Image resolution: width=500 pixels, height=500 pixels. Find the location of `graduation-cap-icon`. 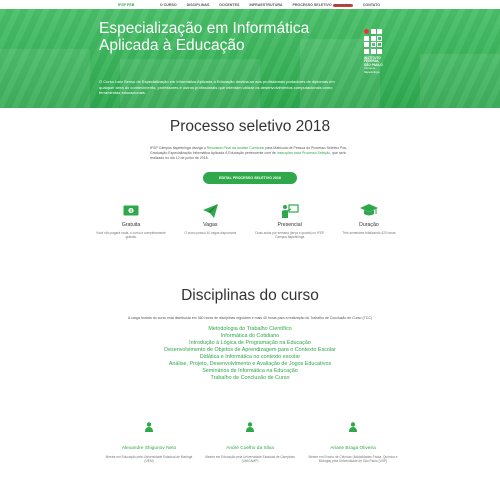

graduation-cap-icon is located at coordinates (369, 210).